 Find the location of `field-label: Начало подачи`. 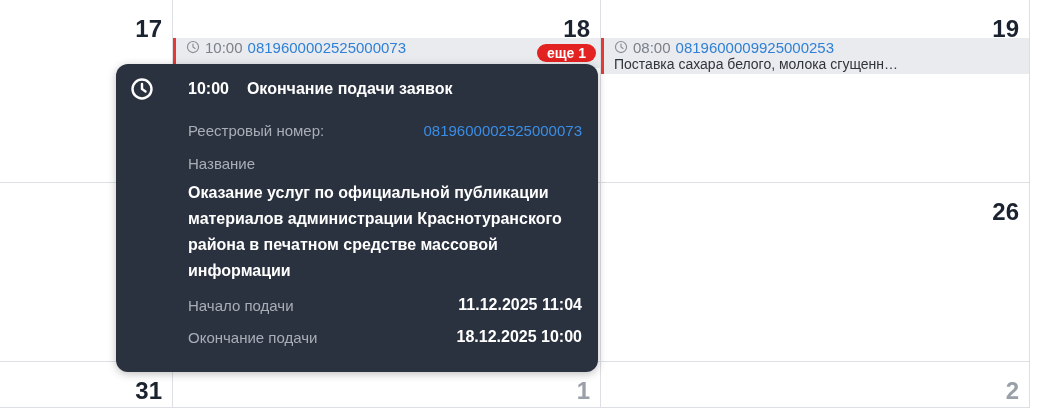

field-label: Начало подачи is located at coordinates (241, 305).